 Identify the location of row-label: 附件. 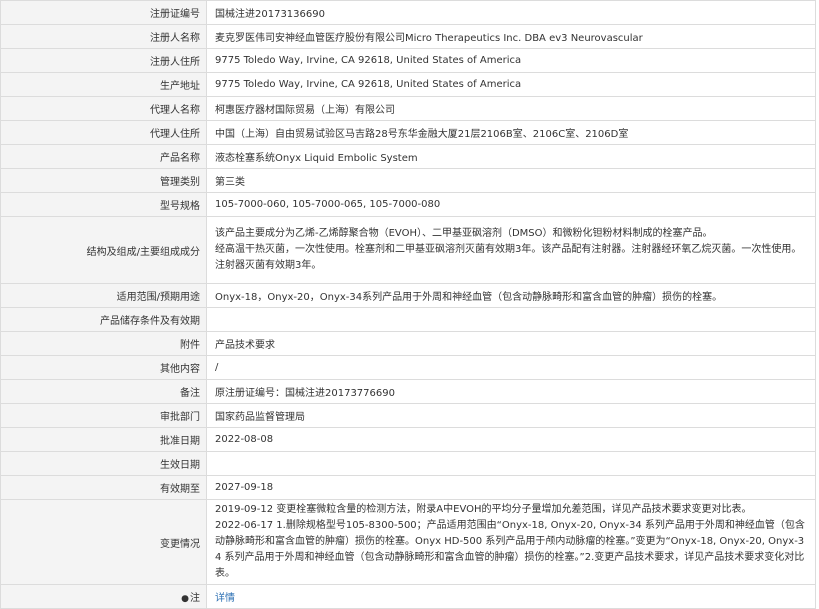
(103, 343).